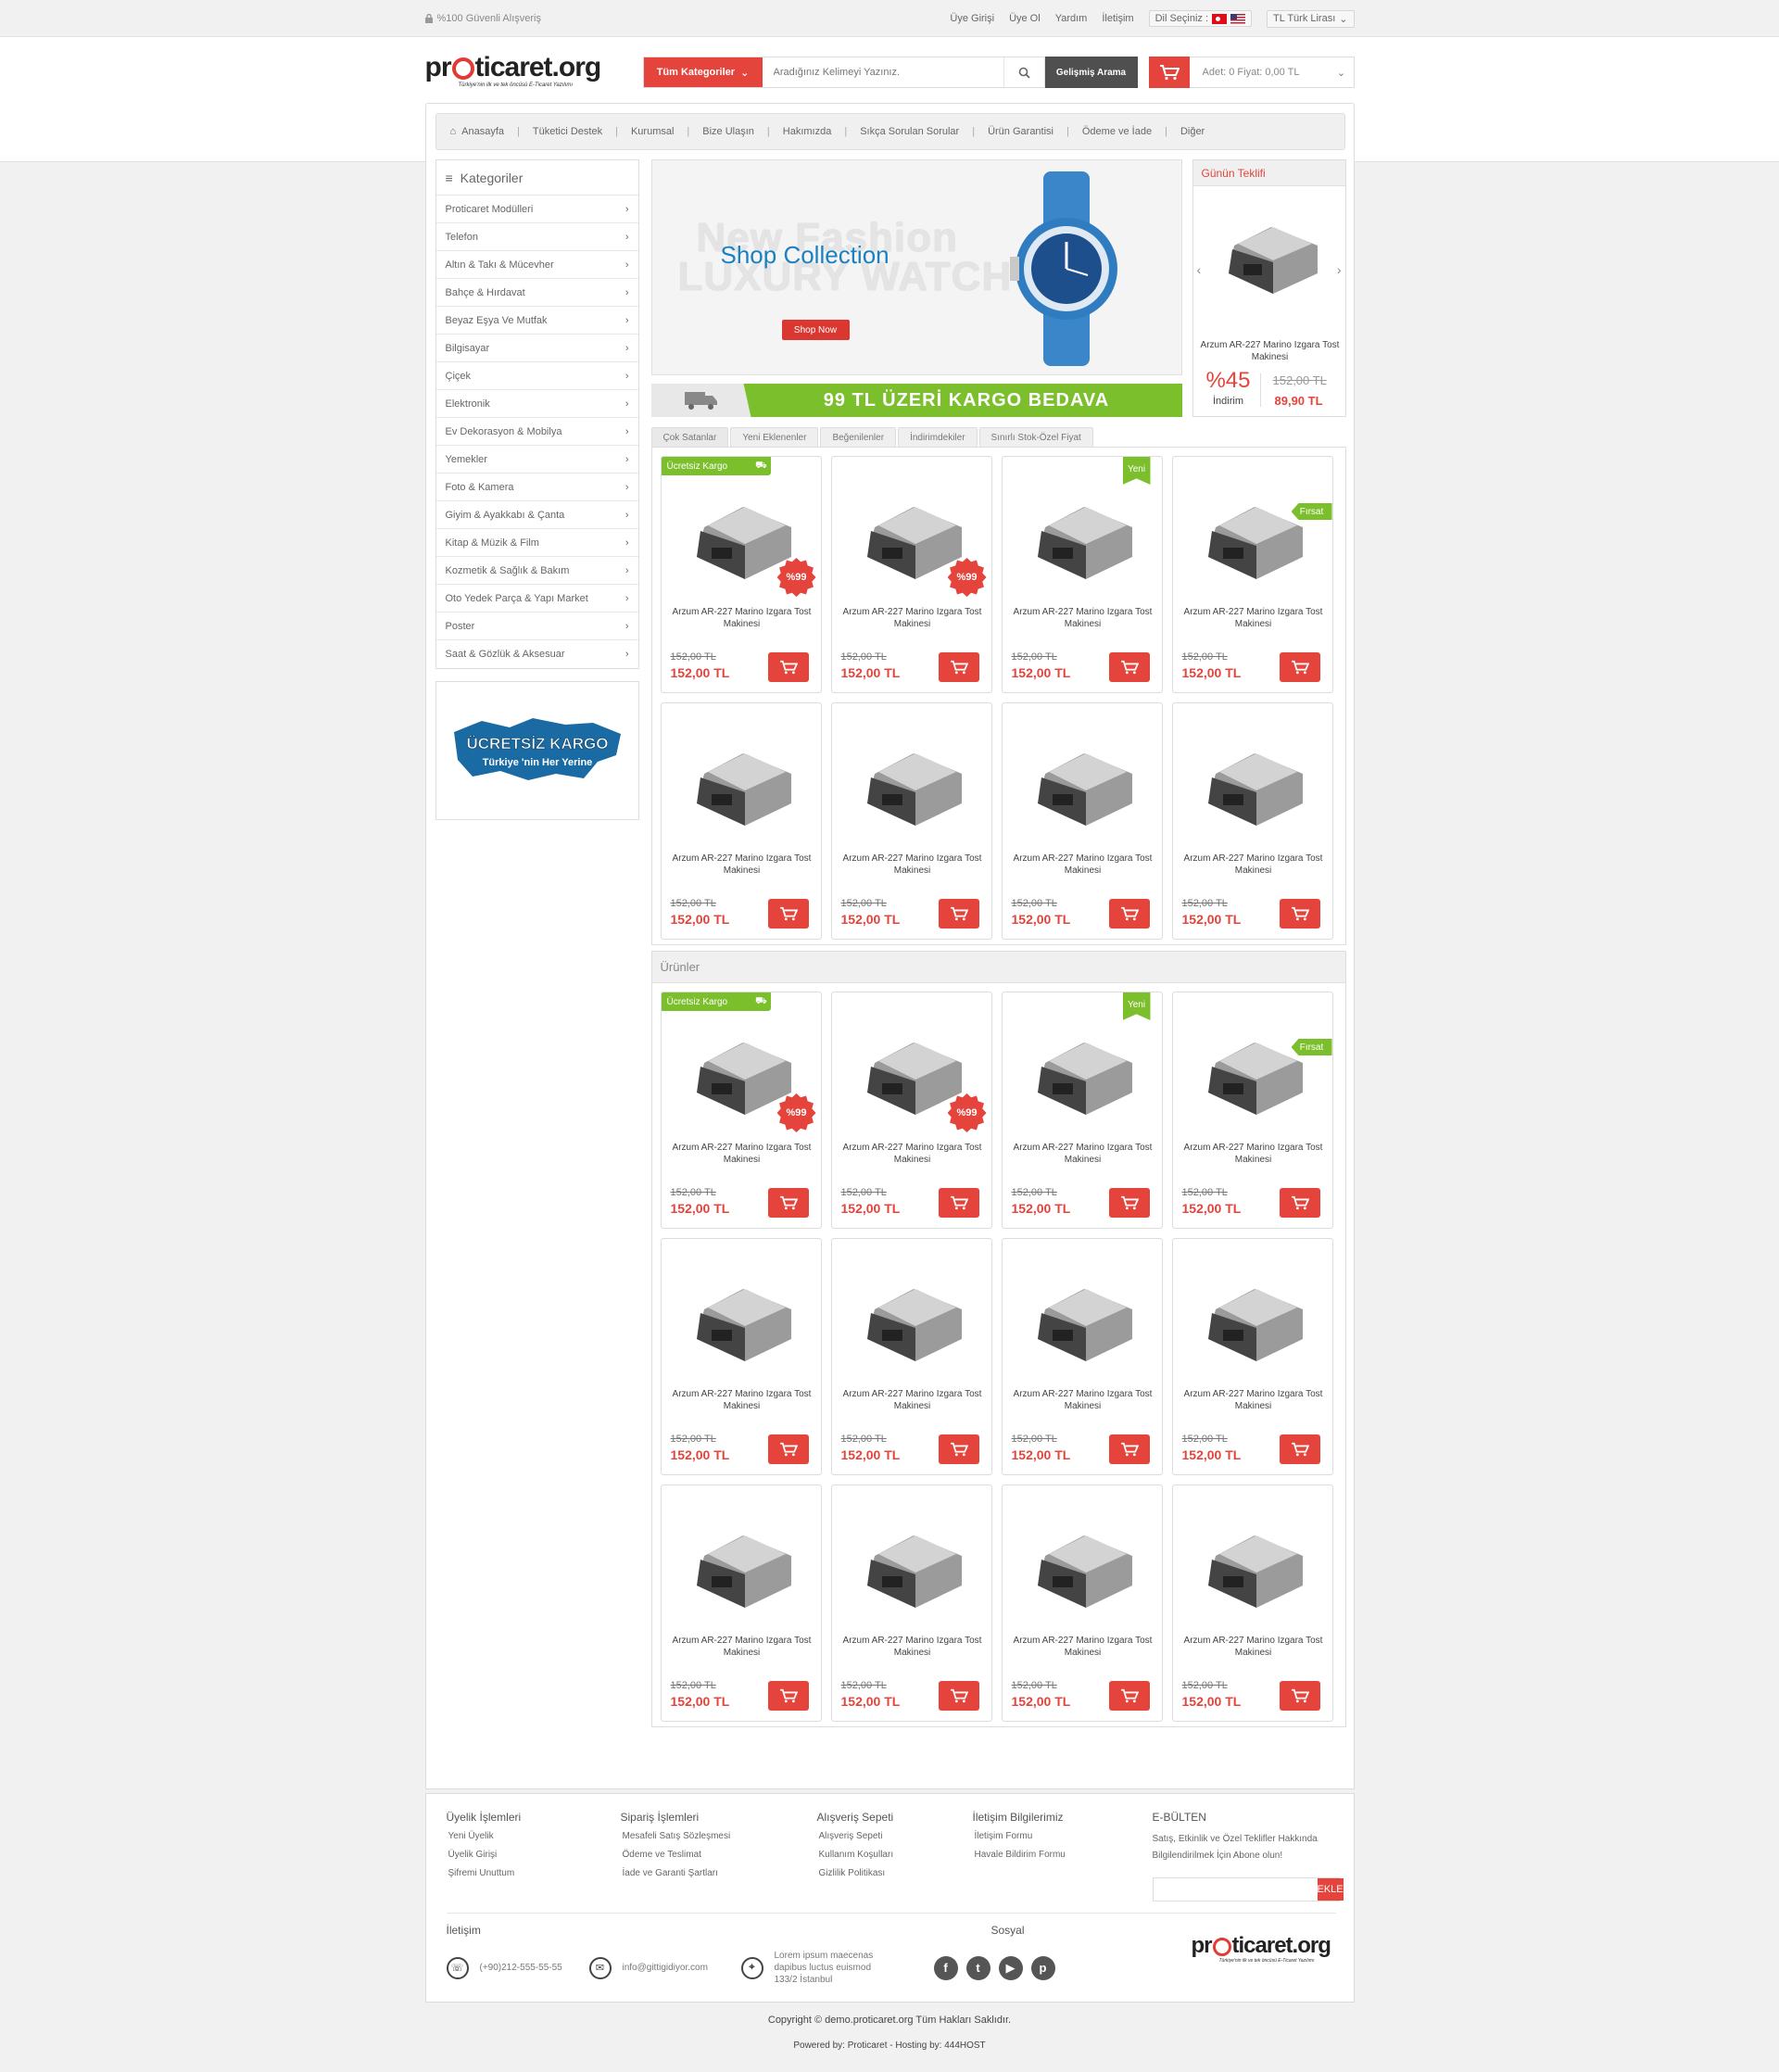  I want to click on all-categories-button: Tüm Kategoriler ⌄, so click(703, 72).